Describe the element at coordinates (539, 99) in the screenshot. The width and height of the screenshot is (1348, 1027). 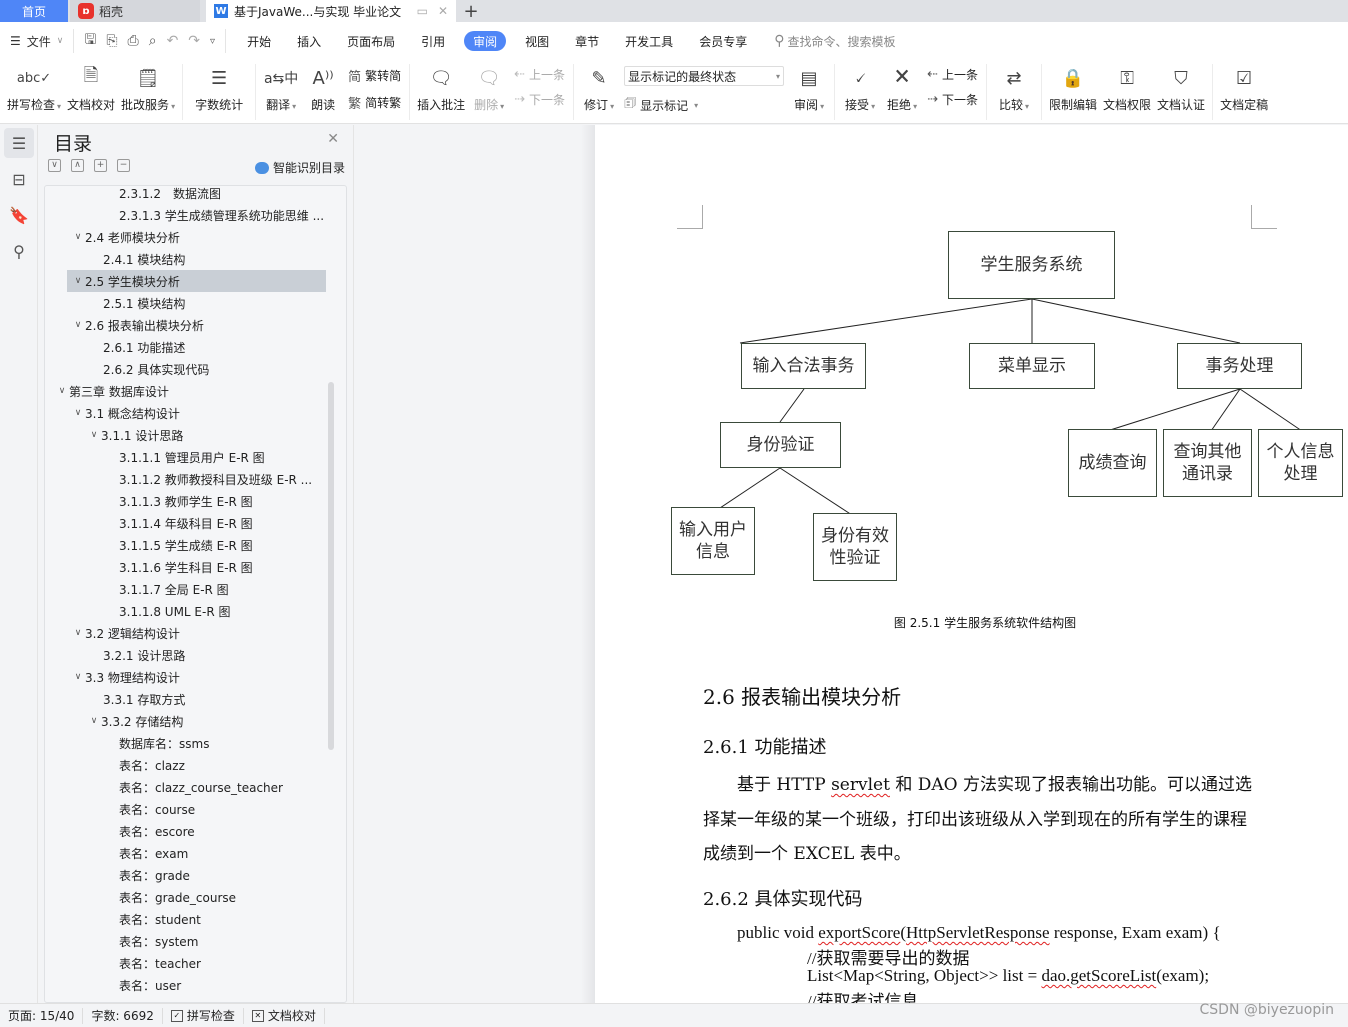
I see `next-comment-button: ⇢ 下一条` at that location.